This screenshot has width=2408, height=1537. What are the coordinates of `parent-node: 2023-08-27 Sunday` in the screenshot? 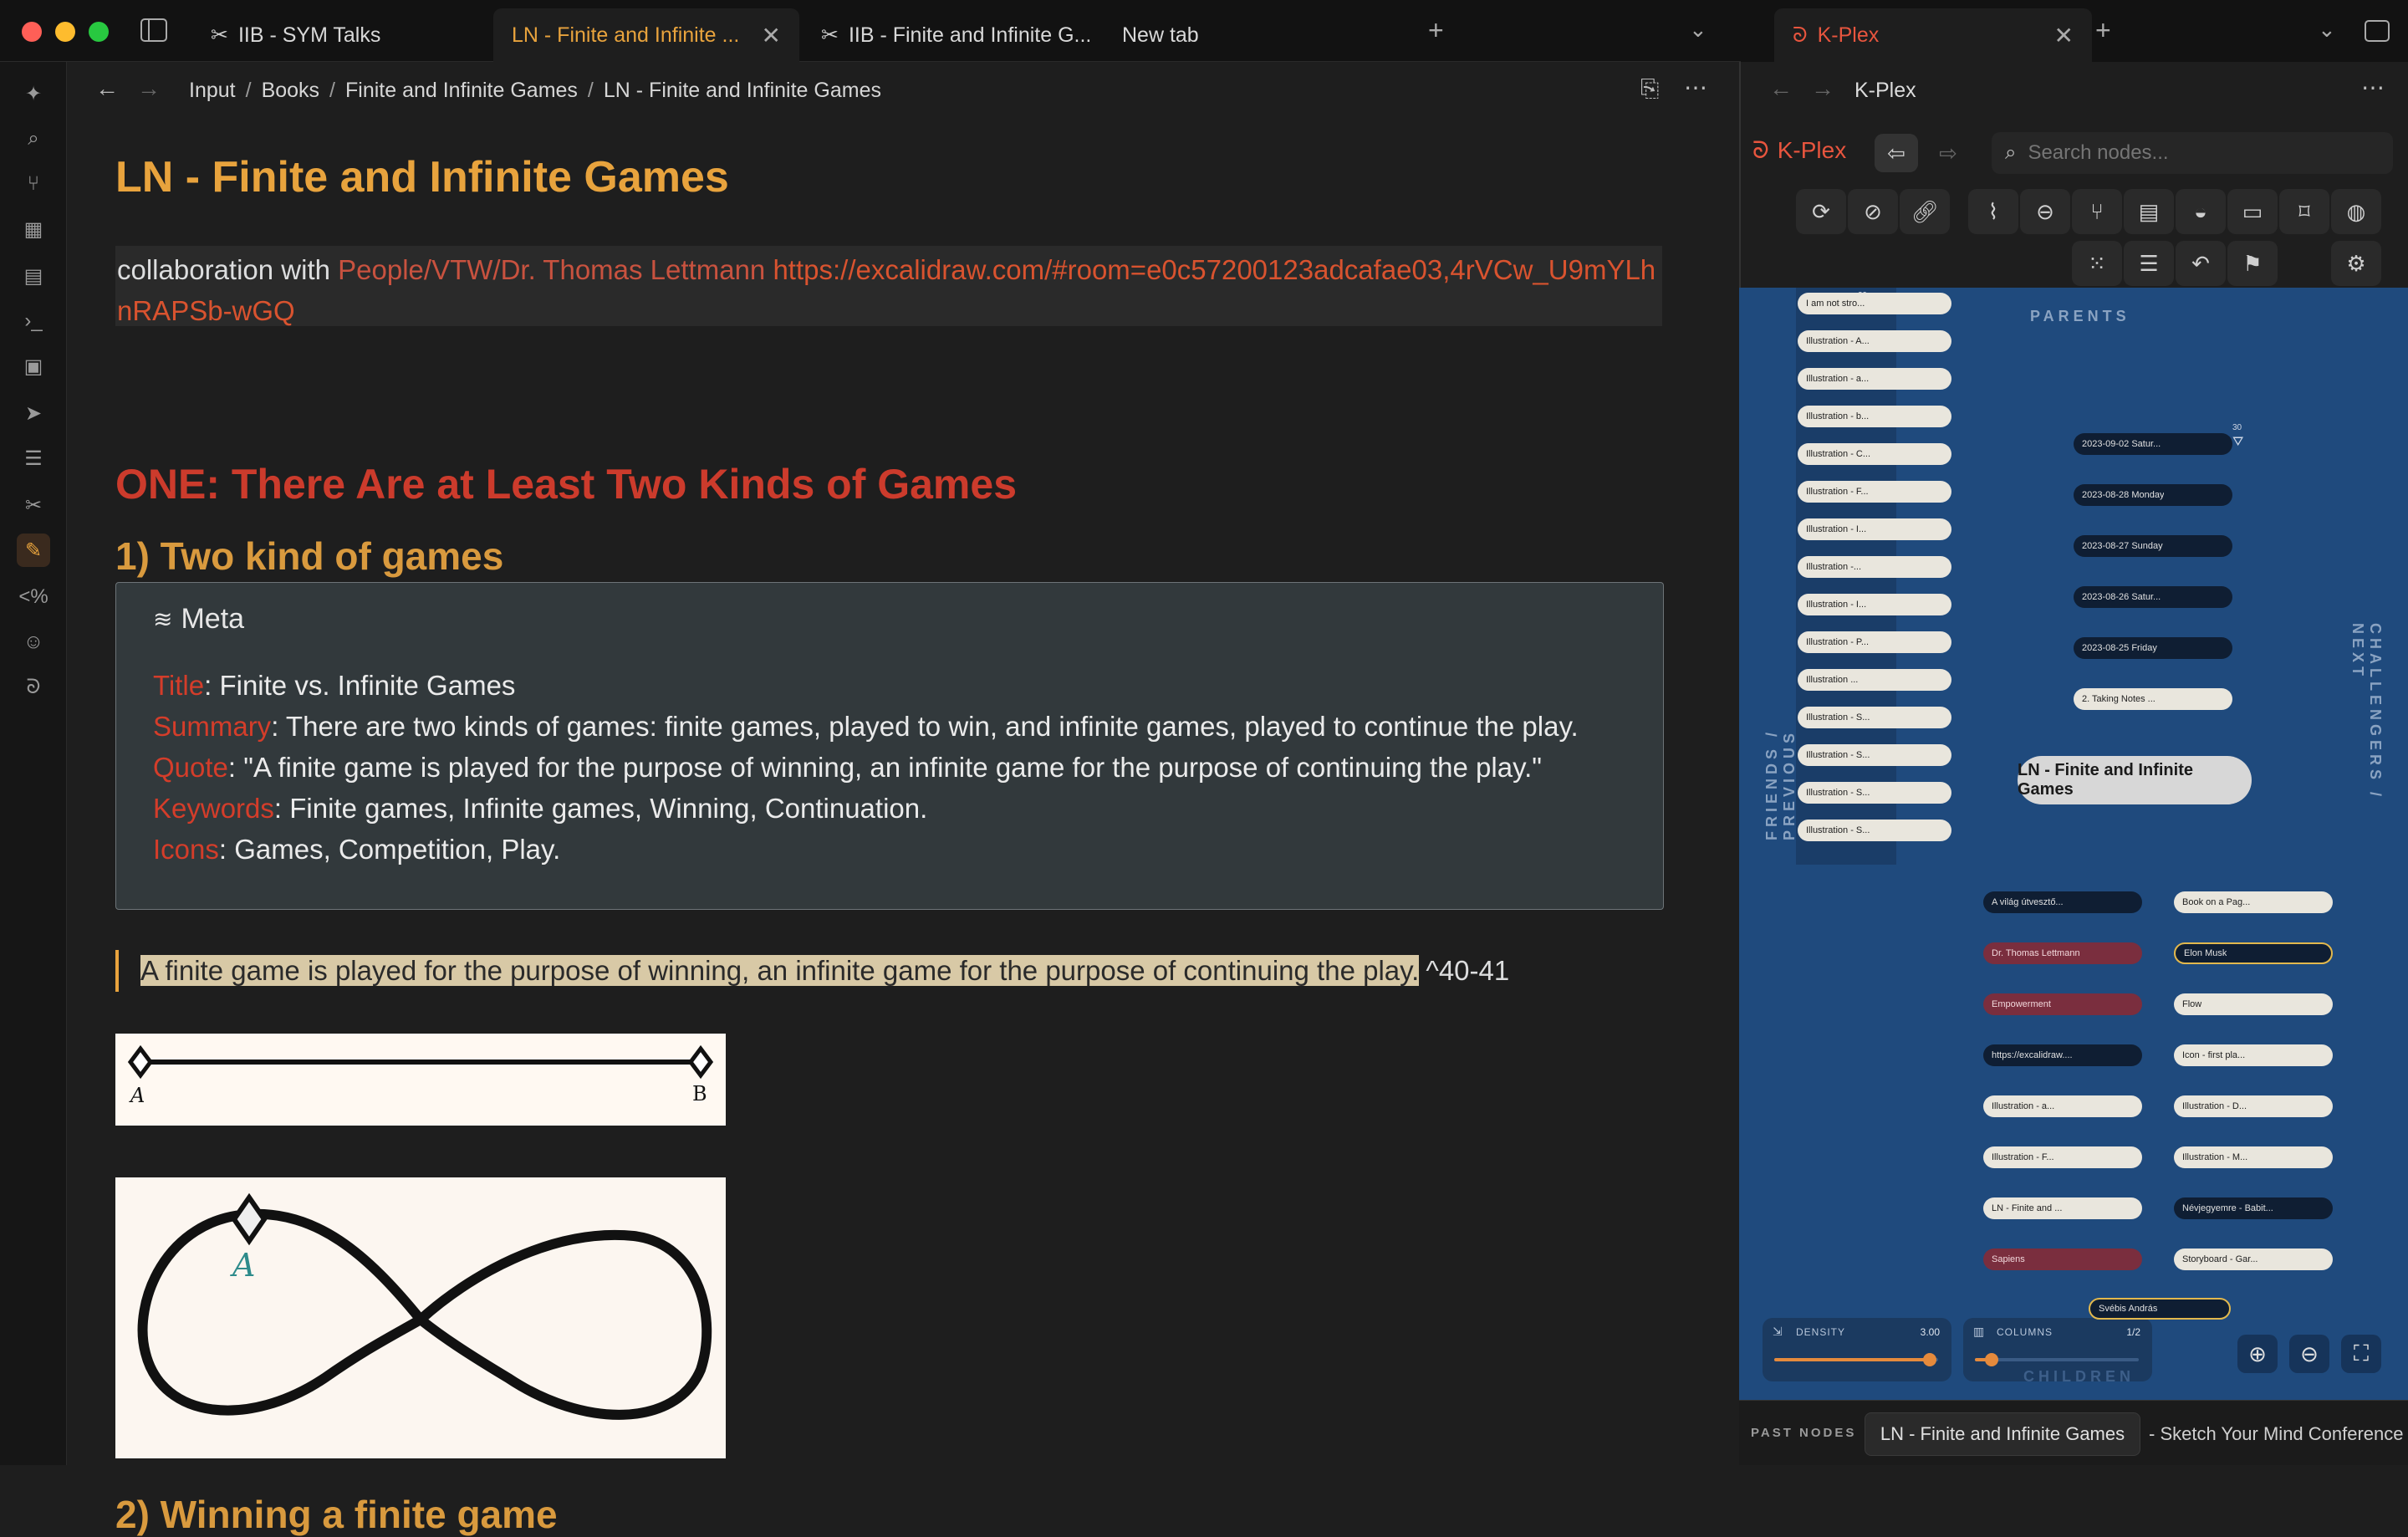 It's located at (2153, 546).